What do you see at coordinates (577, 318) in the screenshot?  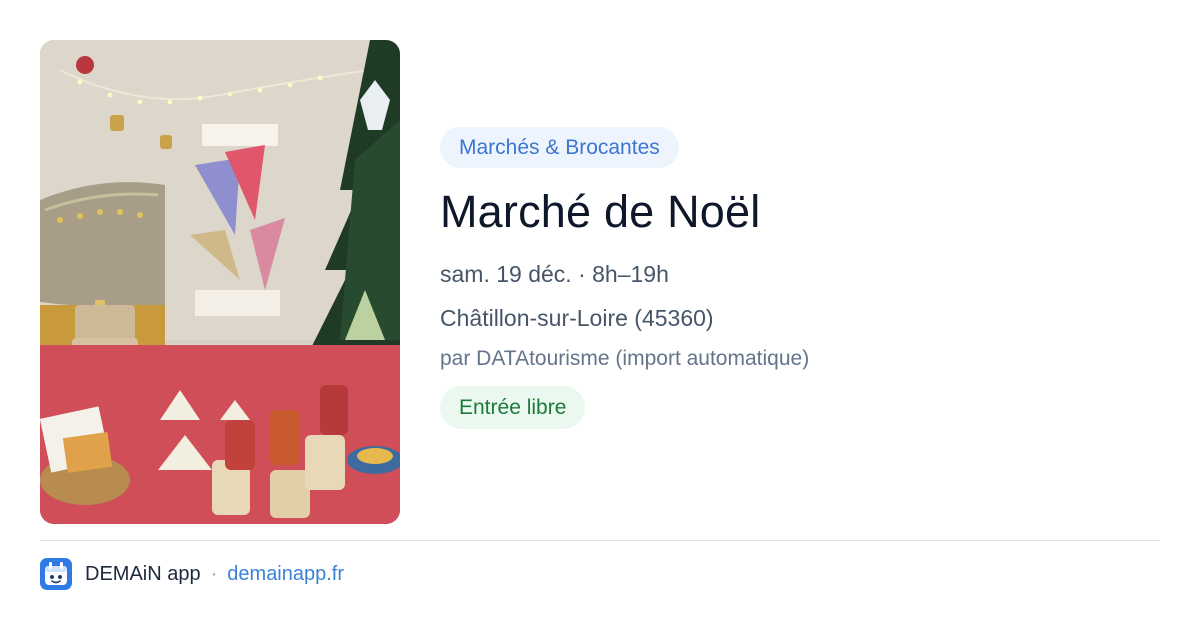 I see `event-location: Châtillon-sur-Loire (45360)` at bounding box center [577, 318].